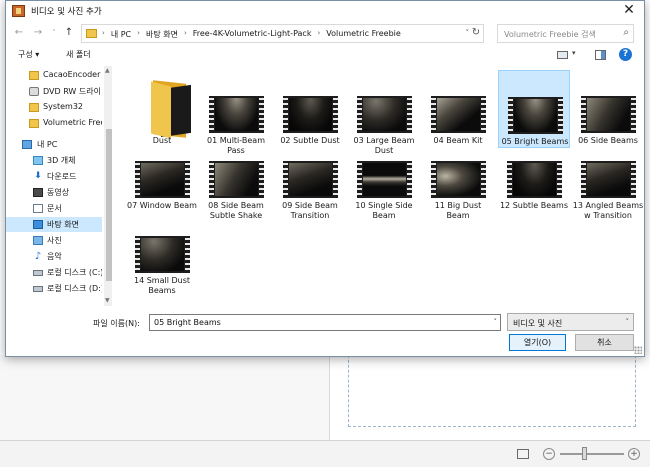 The image size is (650, 467). I want to click on sidebar-item-my-pc: 내 PC, so click(54, 144).